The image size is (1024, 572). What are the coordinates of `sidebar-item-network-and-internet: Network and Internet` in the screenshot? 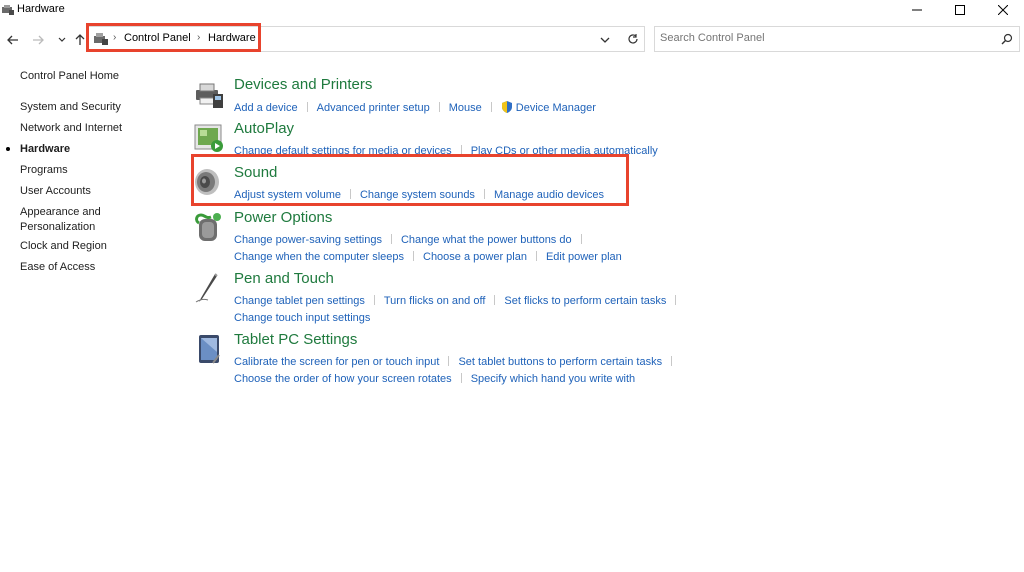 It's located at (80, 128).